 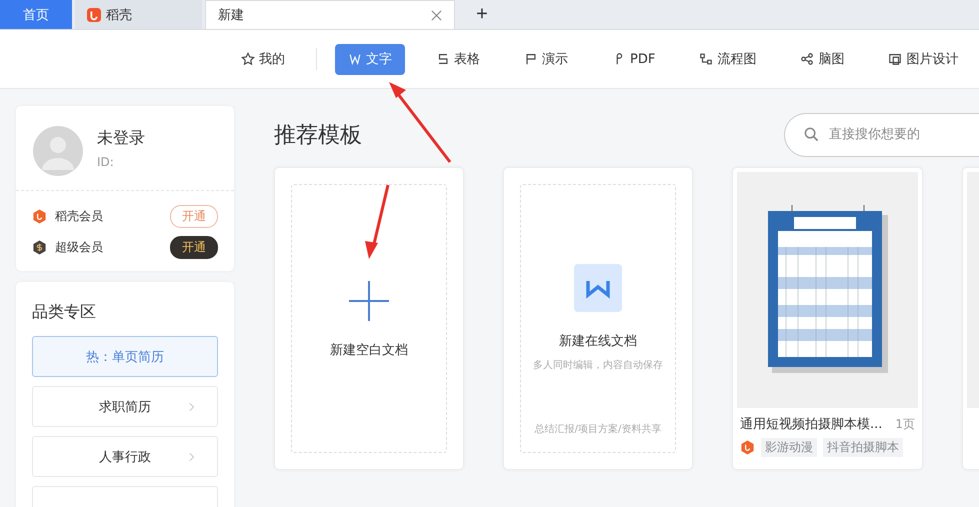 I want to click on nav-tab: 文字, so click(x=370, y=59).